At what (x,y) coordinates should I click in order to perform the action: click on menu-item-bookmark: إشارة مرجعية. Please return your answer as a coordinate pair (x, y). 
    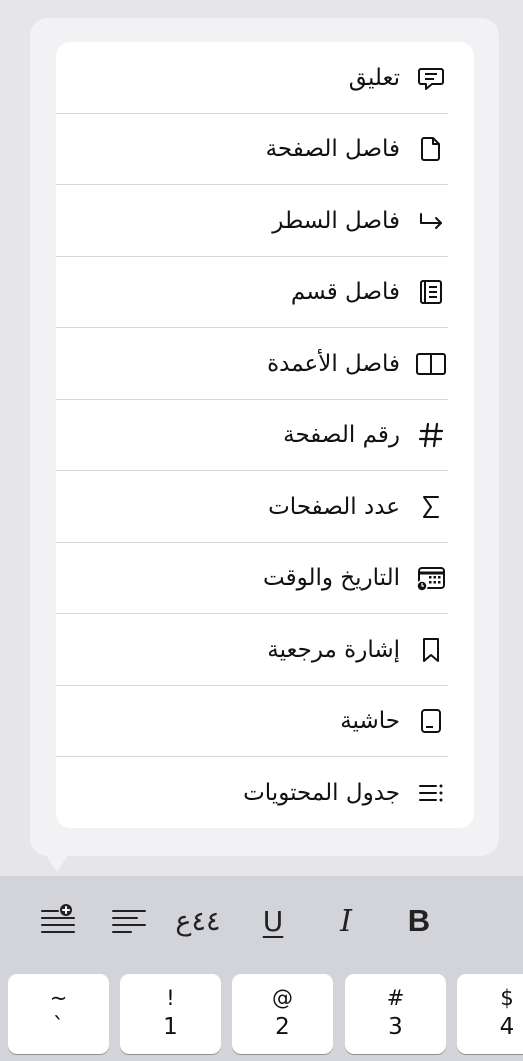
    Looking at the image, I should click on (265, 650).